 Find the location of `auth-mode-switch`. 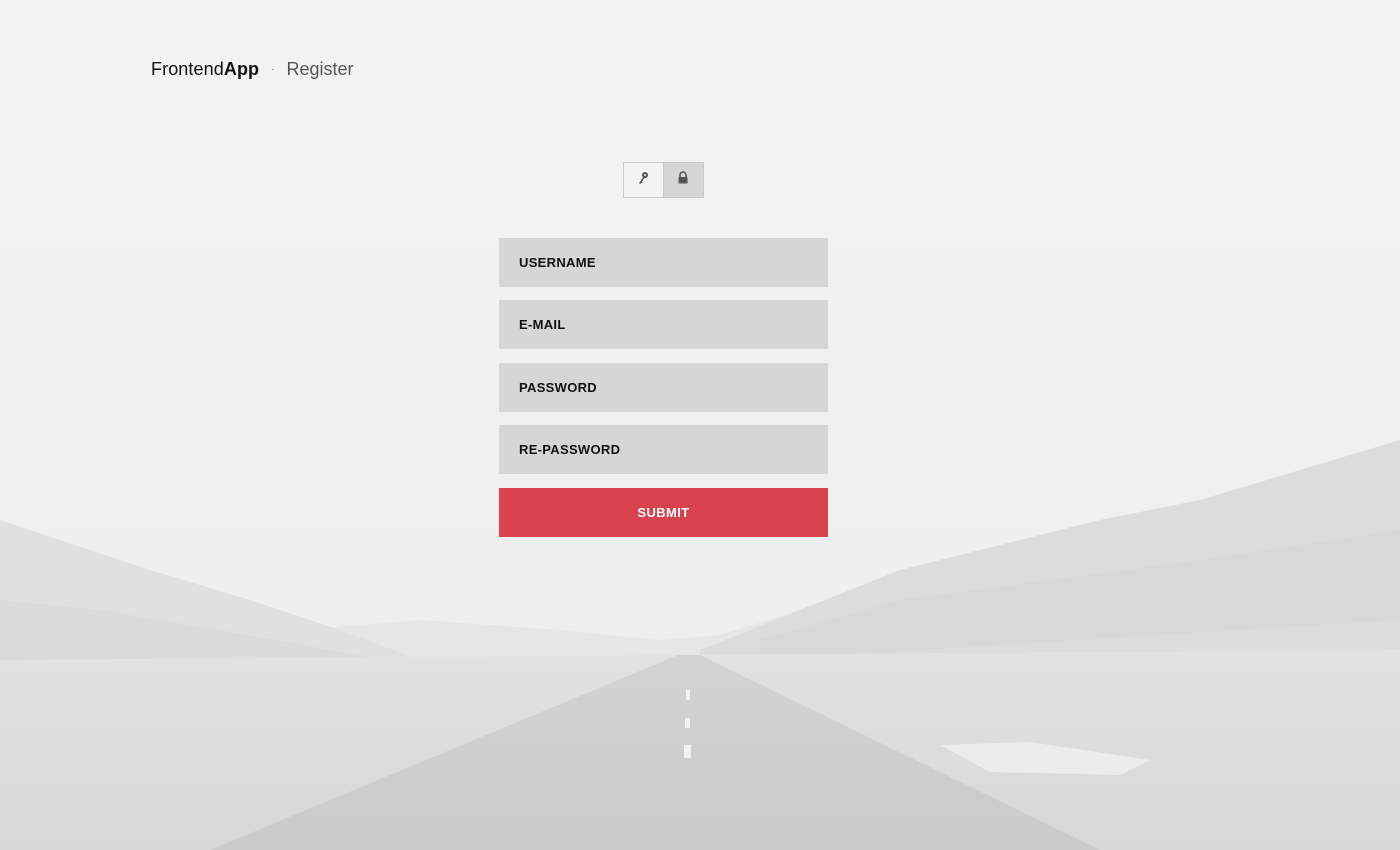

auth-mode-switch is located at coordinates (663, 180).